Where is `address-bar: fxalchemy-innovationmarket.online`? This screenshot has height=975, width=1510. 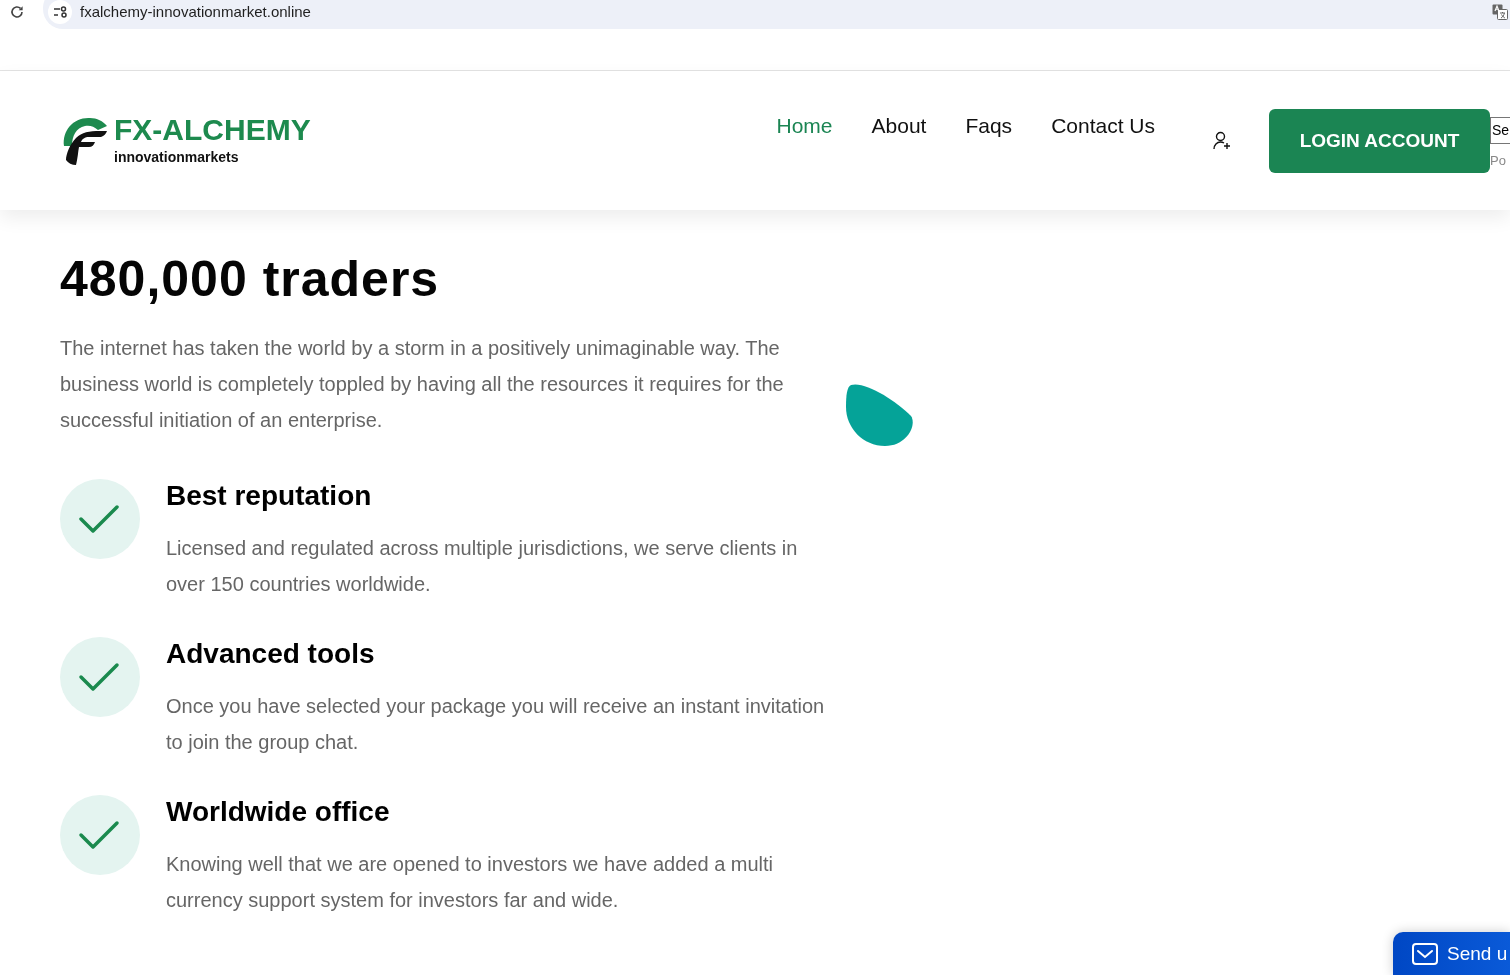
address-bar: fxalchemy-innovationmarket.online is located at coordinates (776, 14).